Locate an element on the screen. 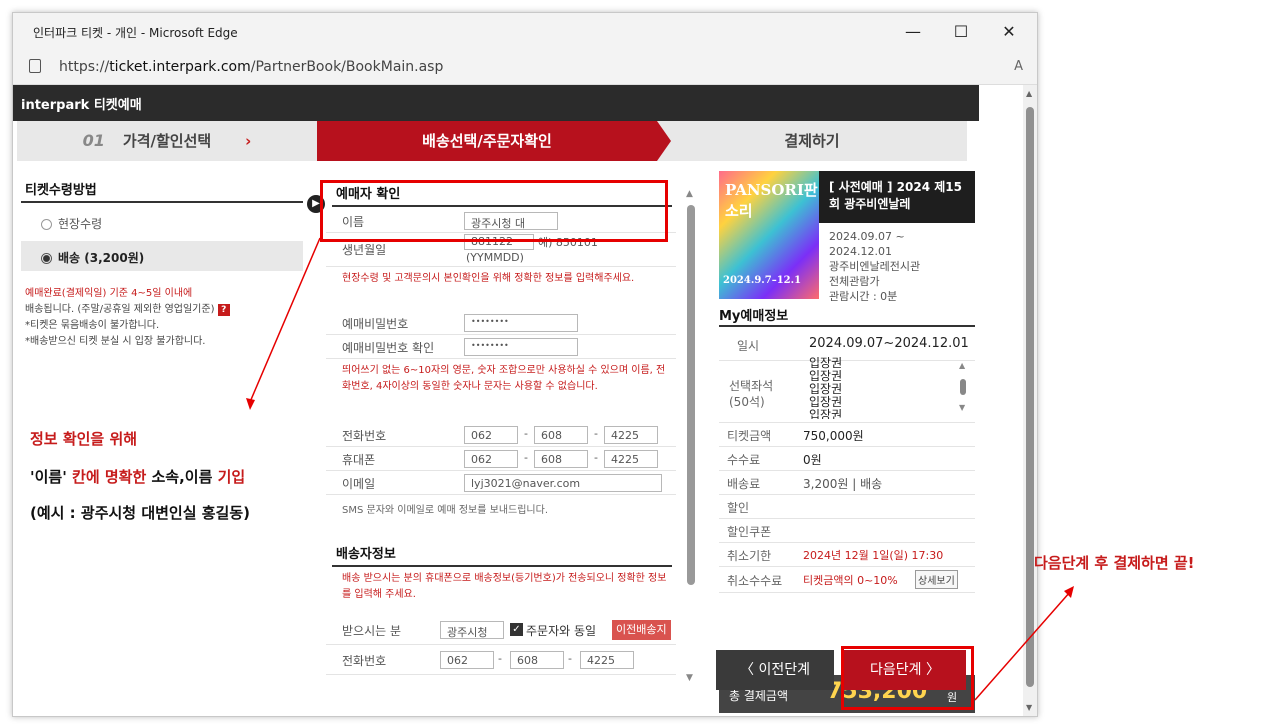 This screenshot has height=727, width=1282. annotation-line2: '이름' 칸에 명확한 소속,이름 기입 is located at coordinates (137, 476).